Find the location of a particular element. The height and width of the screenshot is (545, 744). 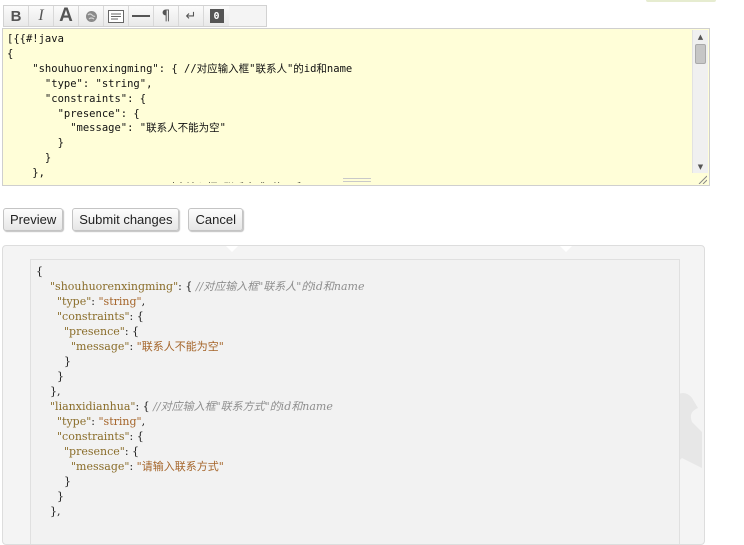

code-block-button: 0 is located at coordinates (216, 16).